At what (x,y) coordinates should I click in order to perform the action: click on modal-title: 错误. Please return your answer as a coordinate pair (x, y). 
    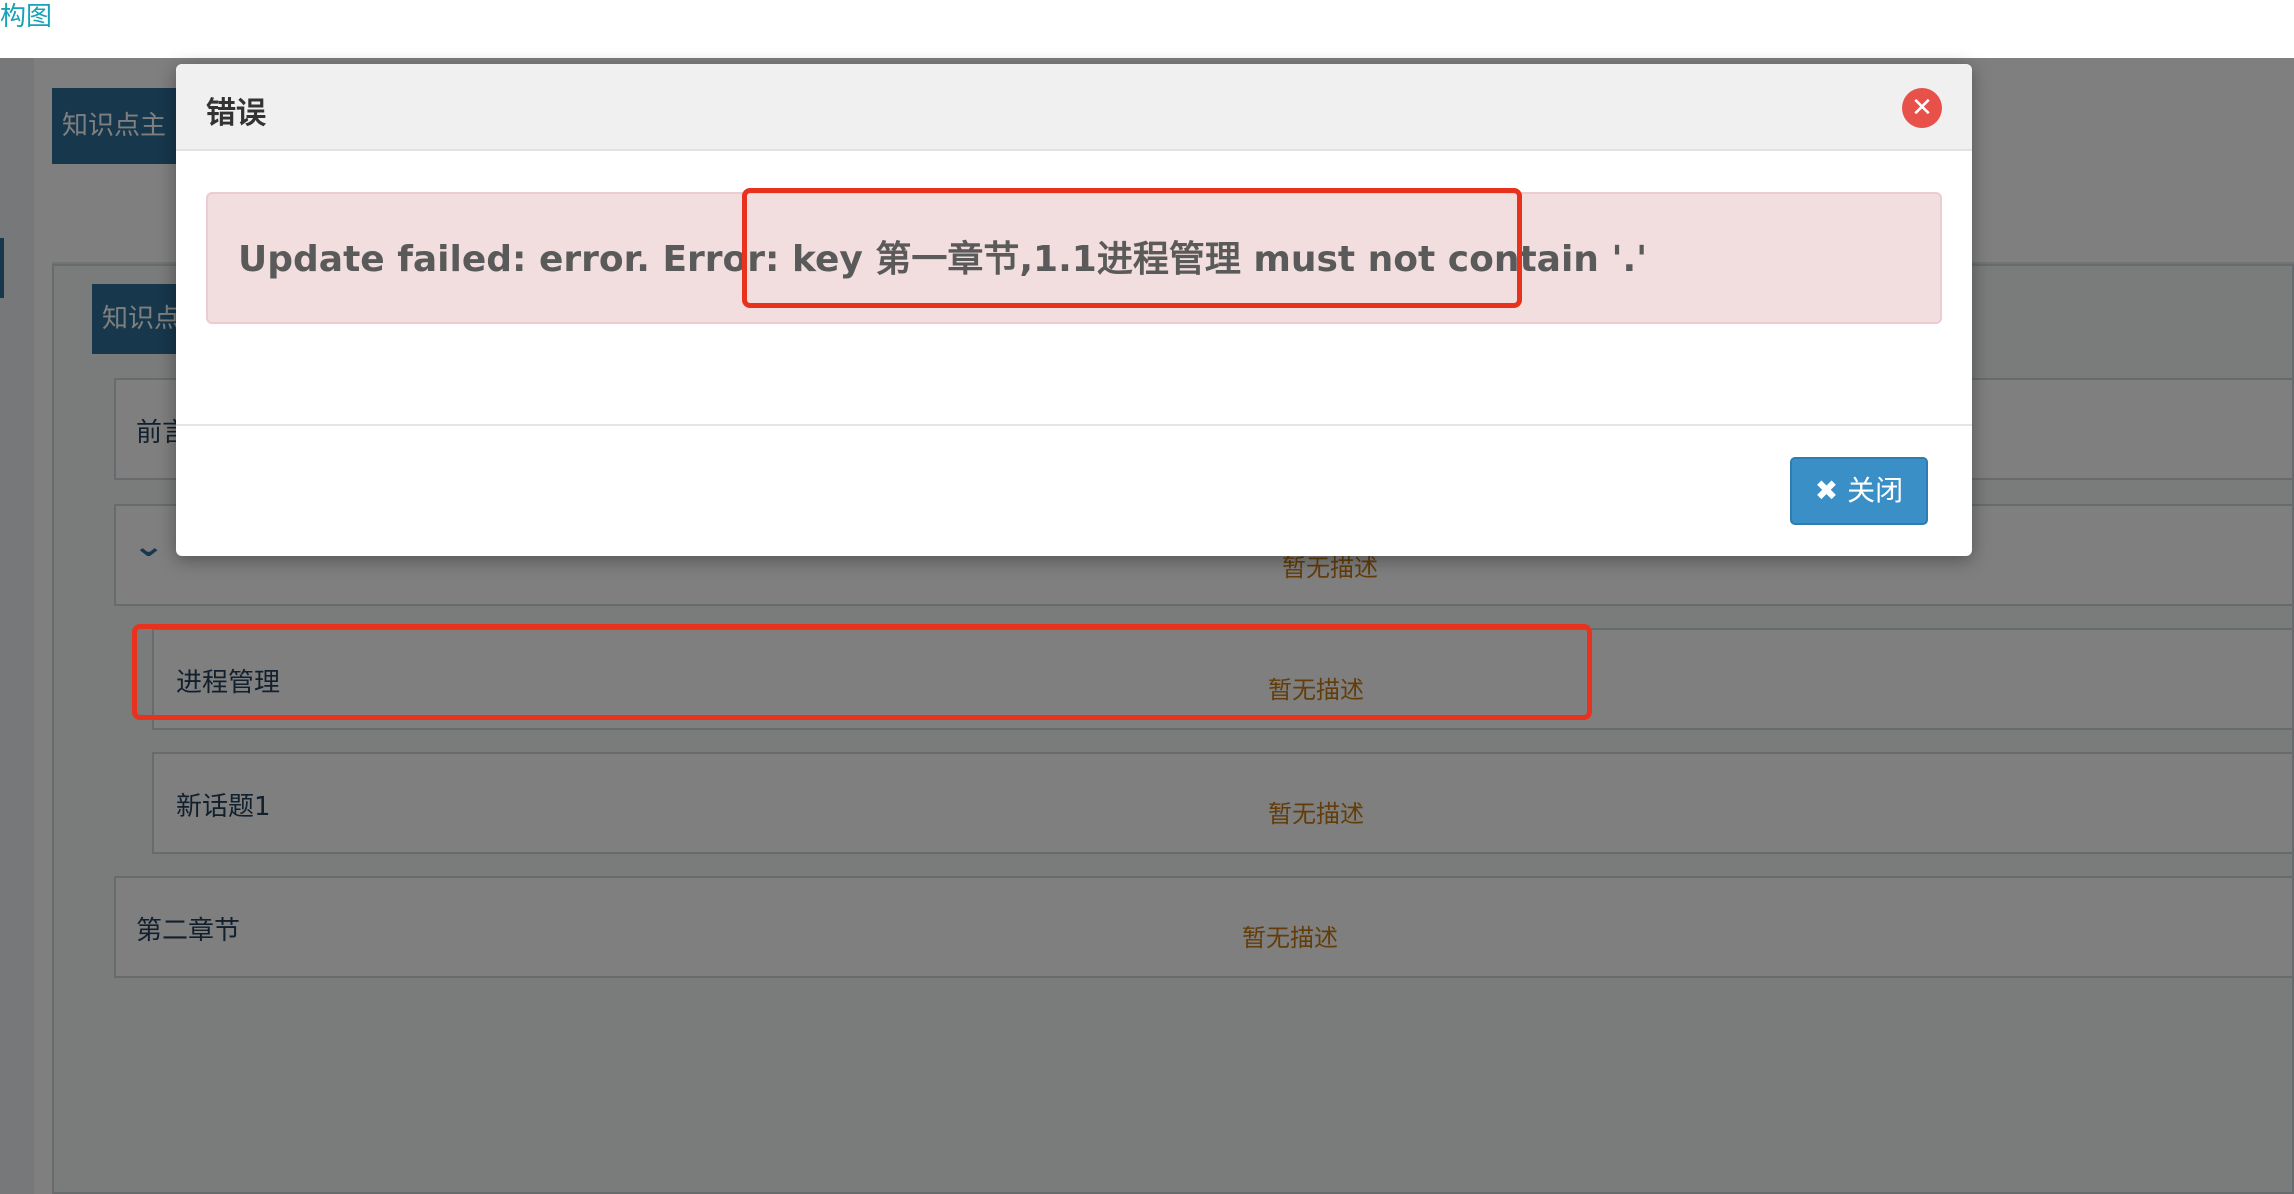
    Looking at the image, I should click on (236, 113).